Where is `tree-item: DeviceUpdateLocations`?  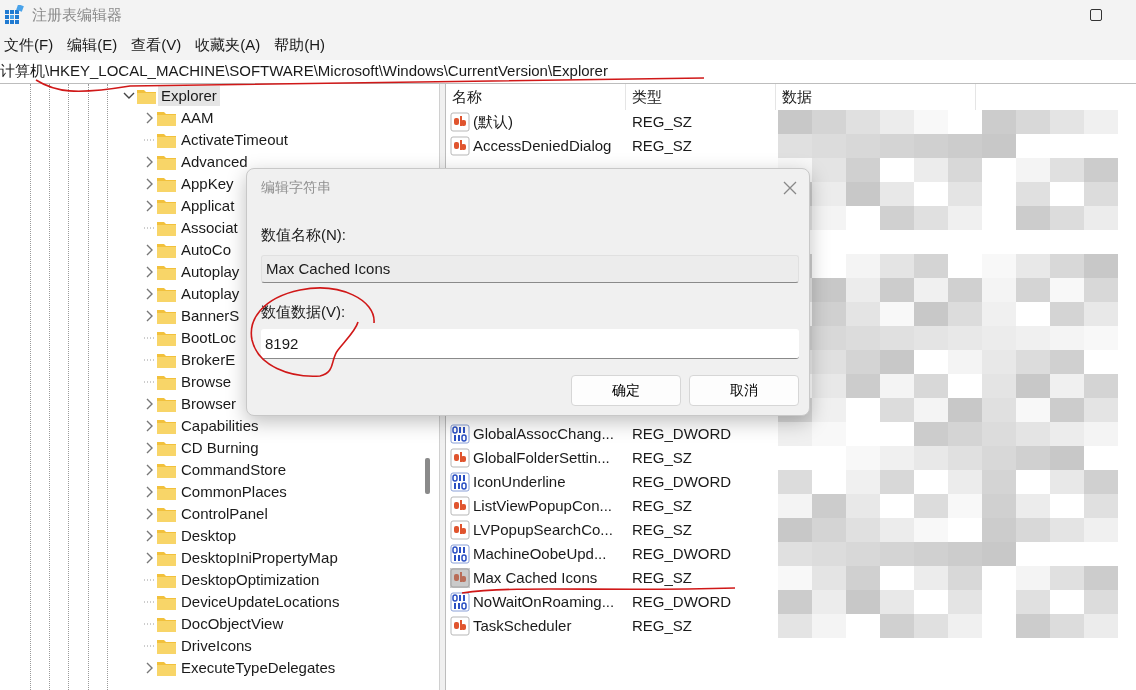
tree-item: DeviceUpdateLocations is located at coordinates (260, 602).